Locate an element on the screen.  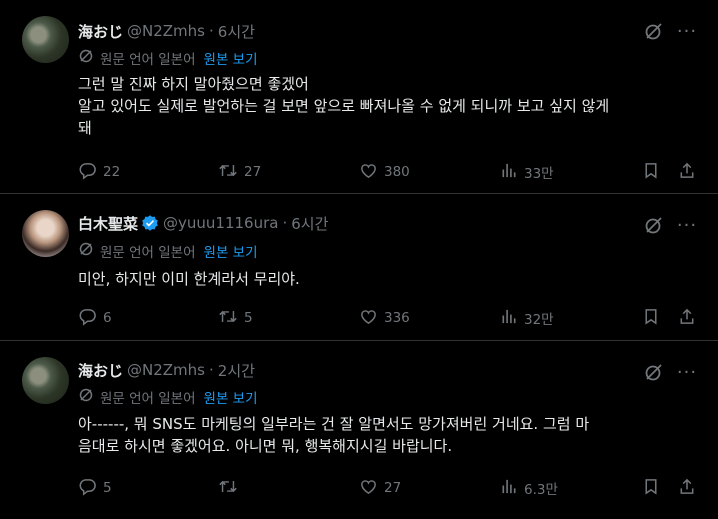
views-count: 6.3만 is located at coordinates (541, 490).